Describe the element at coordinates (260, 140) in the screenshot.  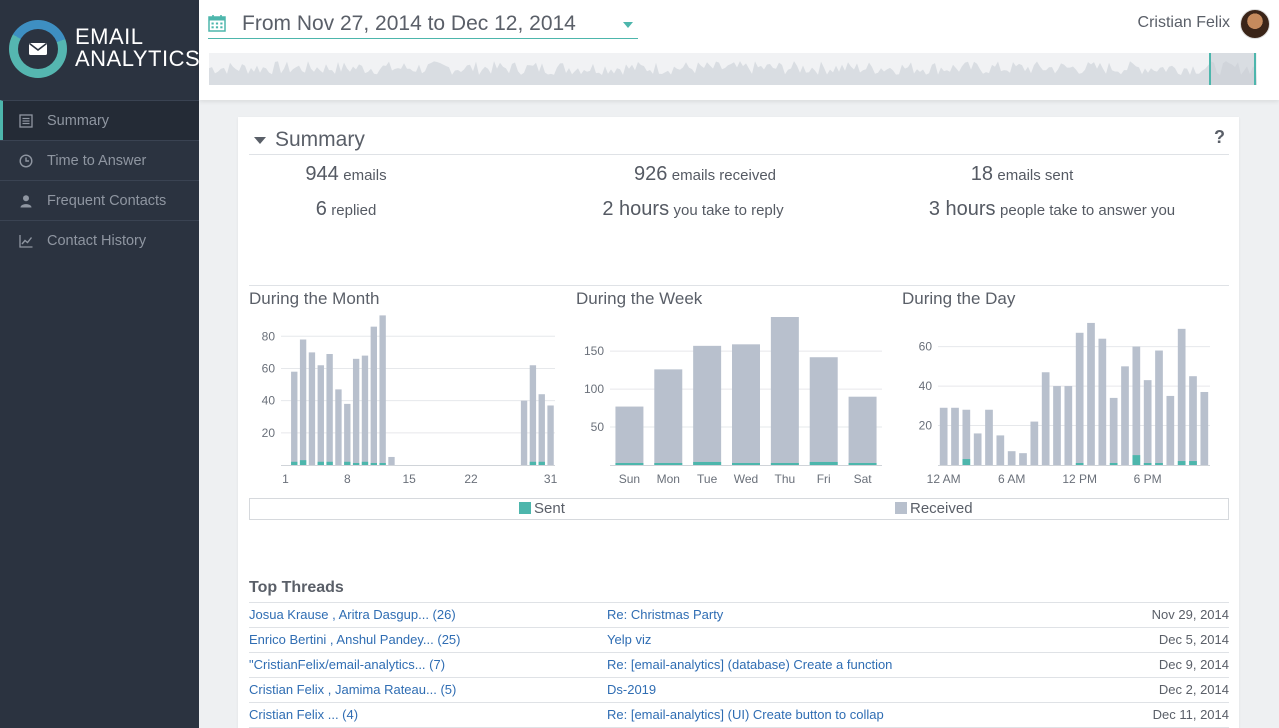
I see `collapse-caret-icon` at that location.